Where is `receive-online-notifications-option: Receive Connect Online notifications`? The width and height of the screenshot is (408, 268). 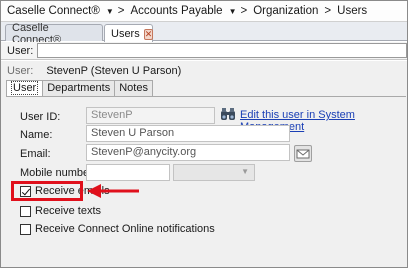
receive-online-notifications-option: Receive Connect Online notifications is located at coordinates (117, 229).